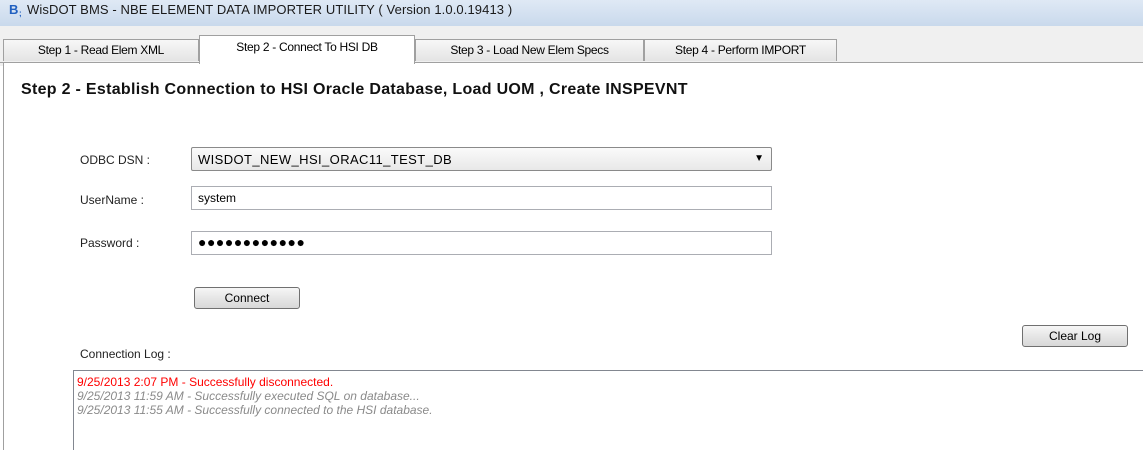 Image resolution: width=1143 pixels, height=450 pixels. What do you see at coordinates (325, 159) in the screenshot?
I see `dsn-selected-value: WISDOT_NEW_HSI_ORAC11_TEST_DB` at bounding box center [325, 159].